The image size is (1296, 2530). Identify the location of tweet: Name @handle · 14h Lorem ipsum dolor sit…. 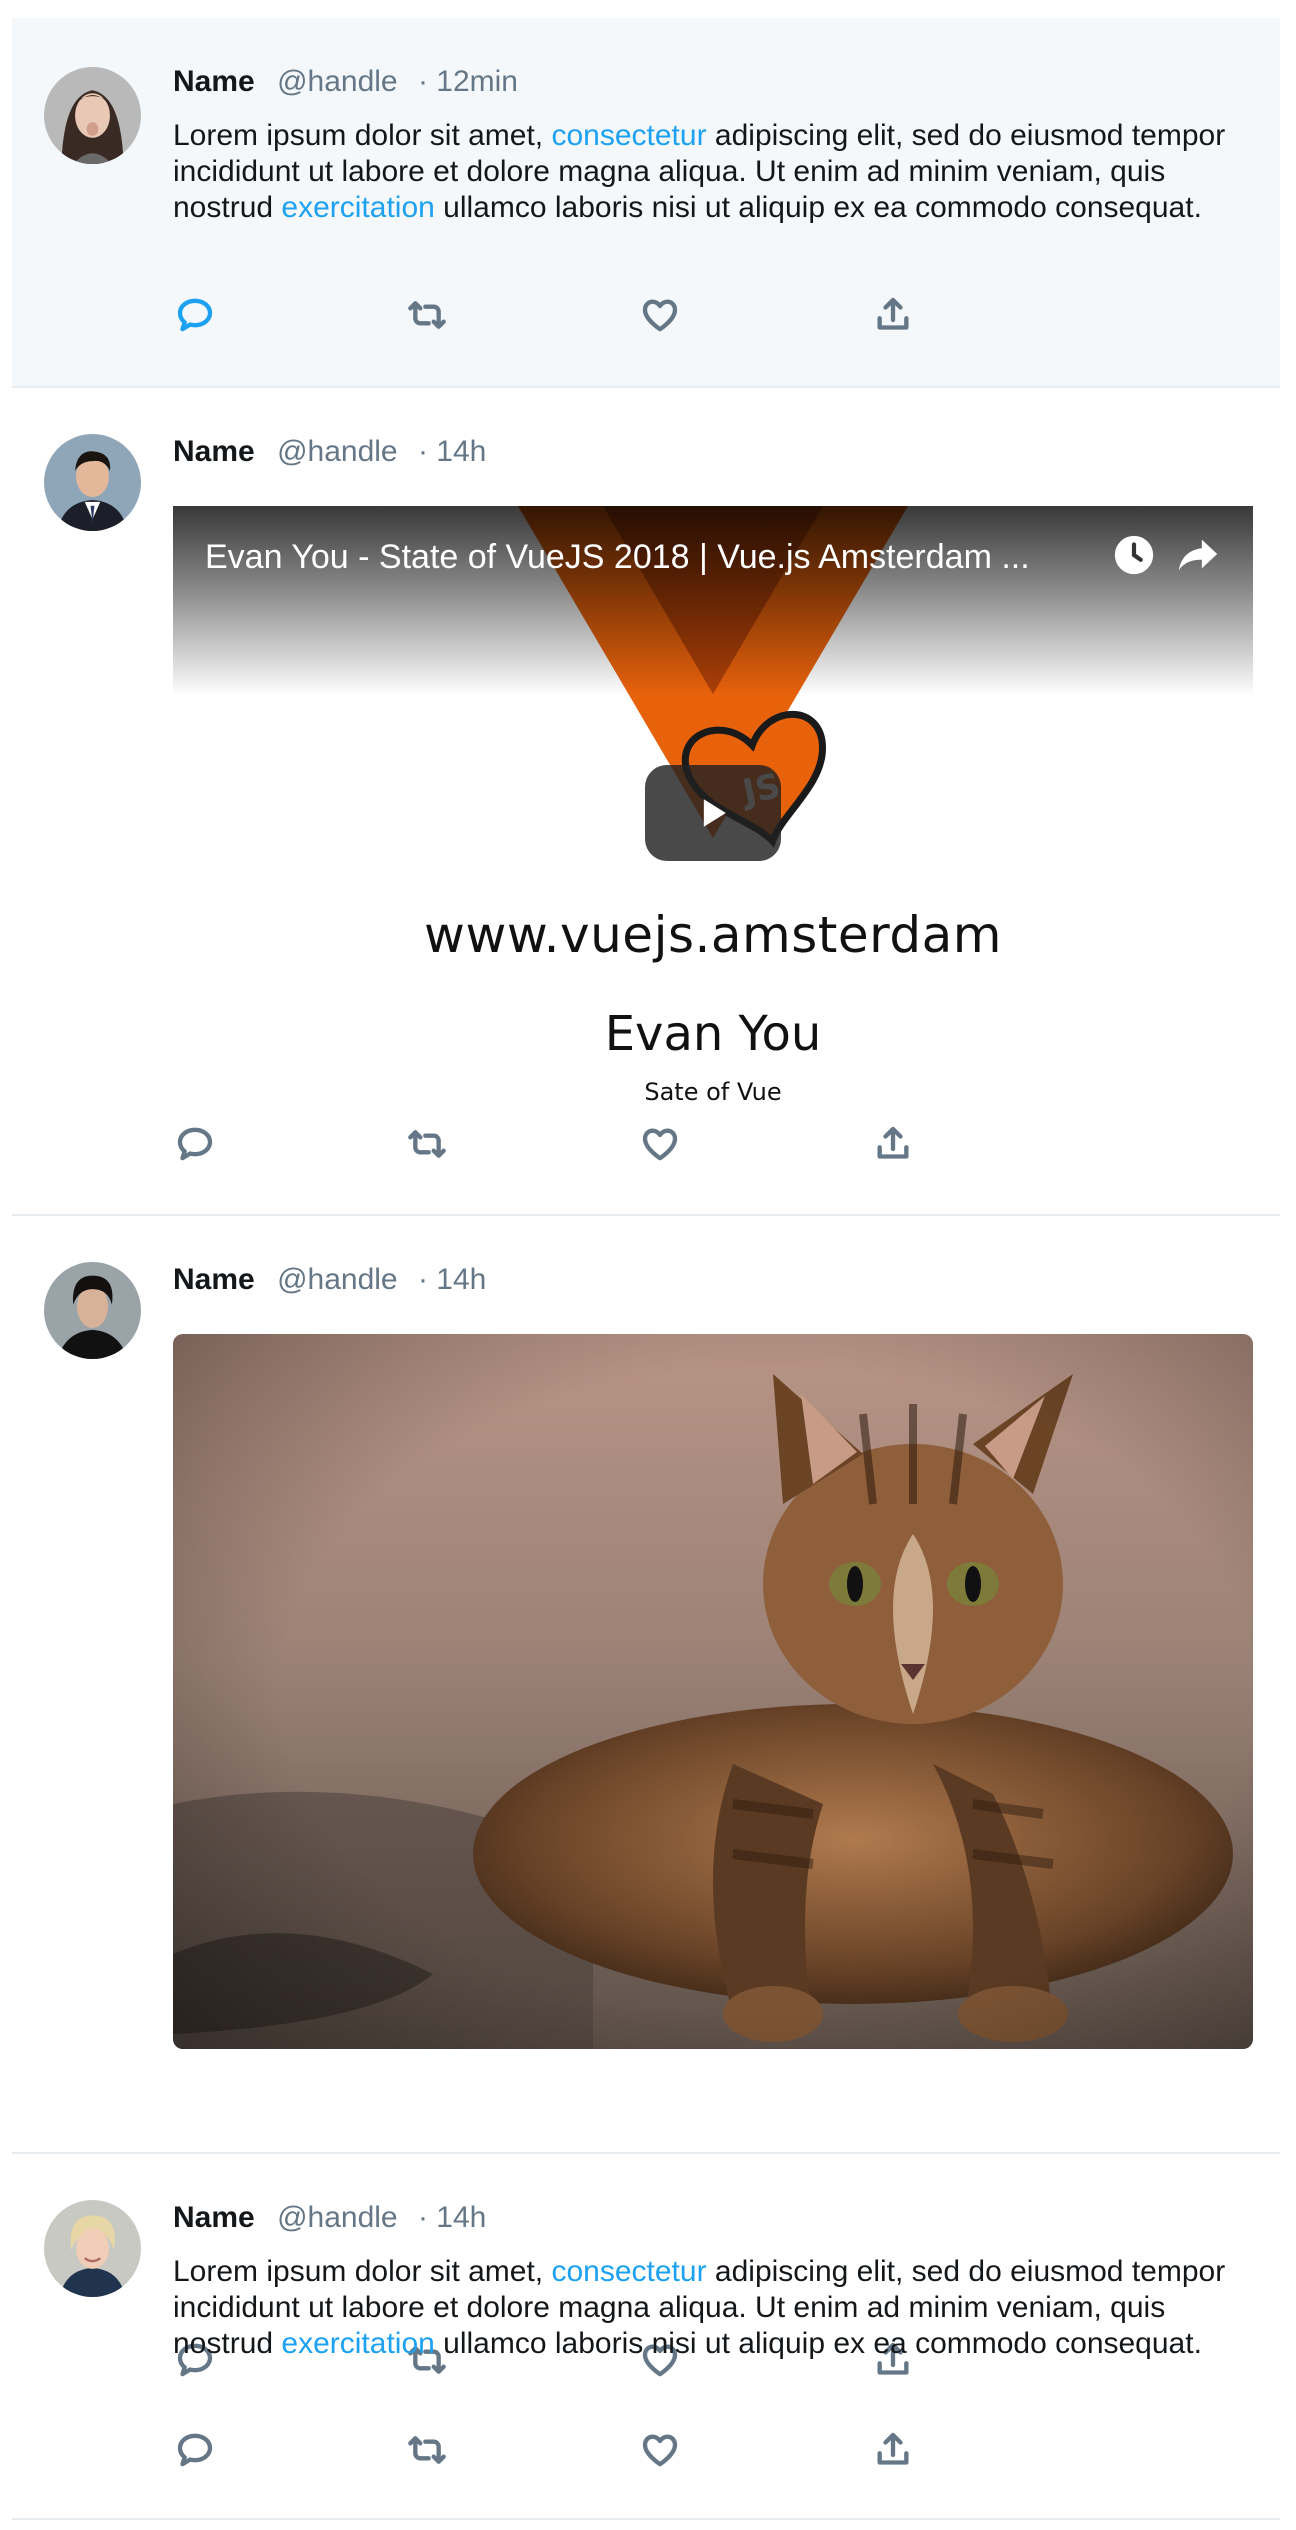
(646, 2337).